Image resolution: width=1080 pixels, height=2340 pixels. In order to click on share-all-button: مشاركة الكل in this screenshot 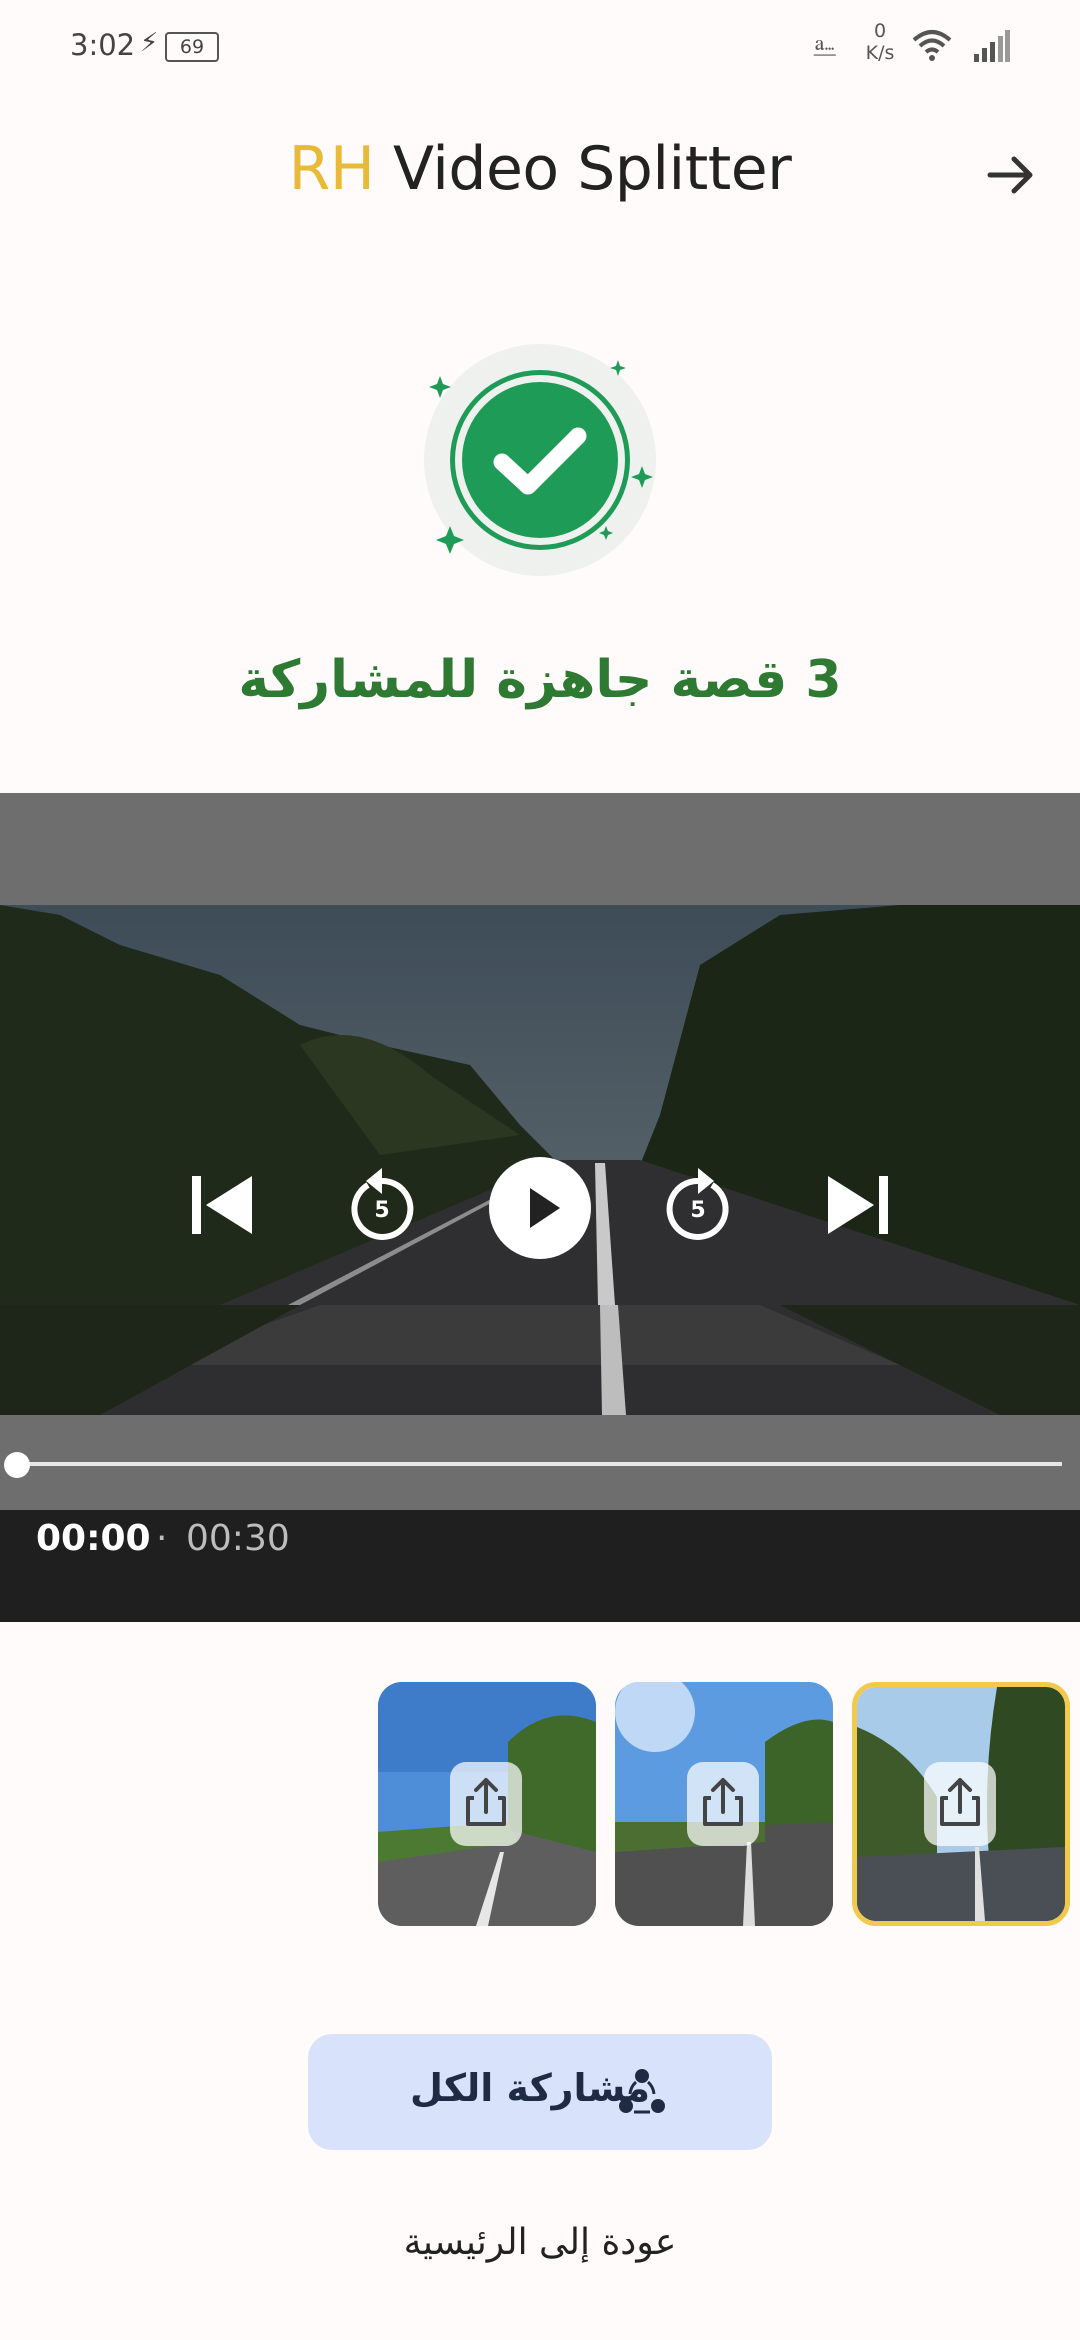, I will do `click(540, 2092)`.